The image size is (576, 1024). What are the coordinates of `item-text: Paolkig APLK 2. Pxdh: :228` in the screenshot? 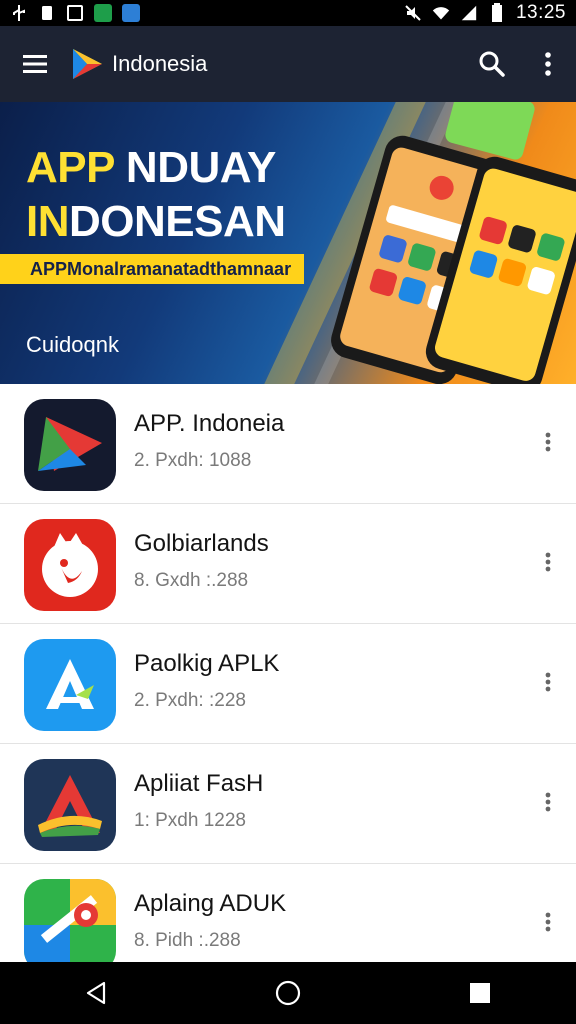 It's located at (206, 681).